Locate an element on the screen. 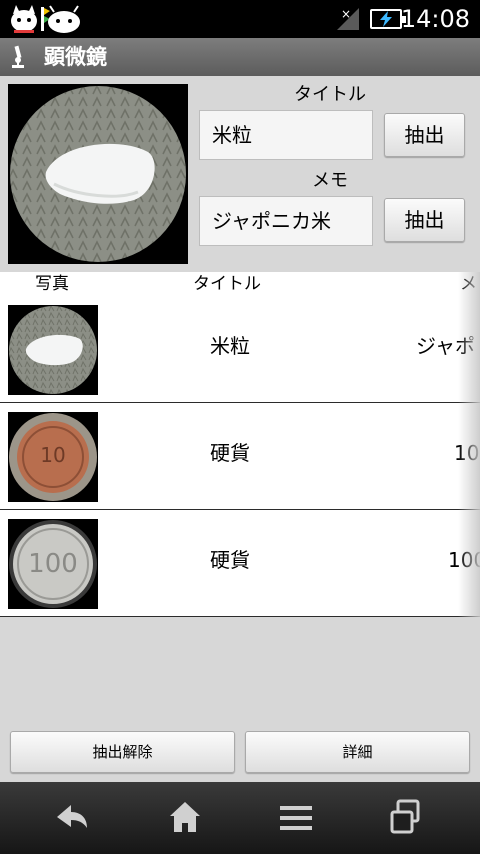 The image size is (480, 854). android-mascot-icon is located at coordinates (64, 19).